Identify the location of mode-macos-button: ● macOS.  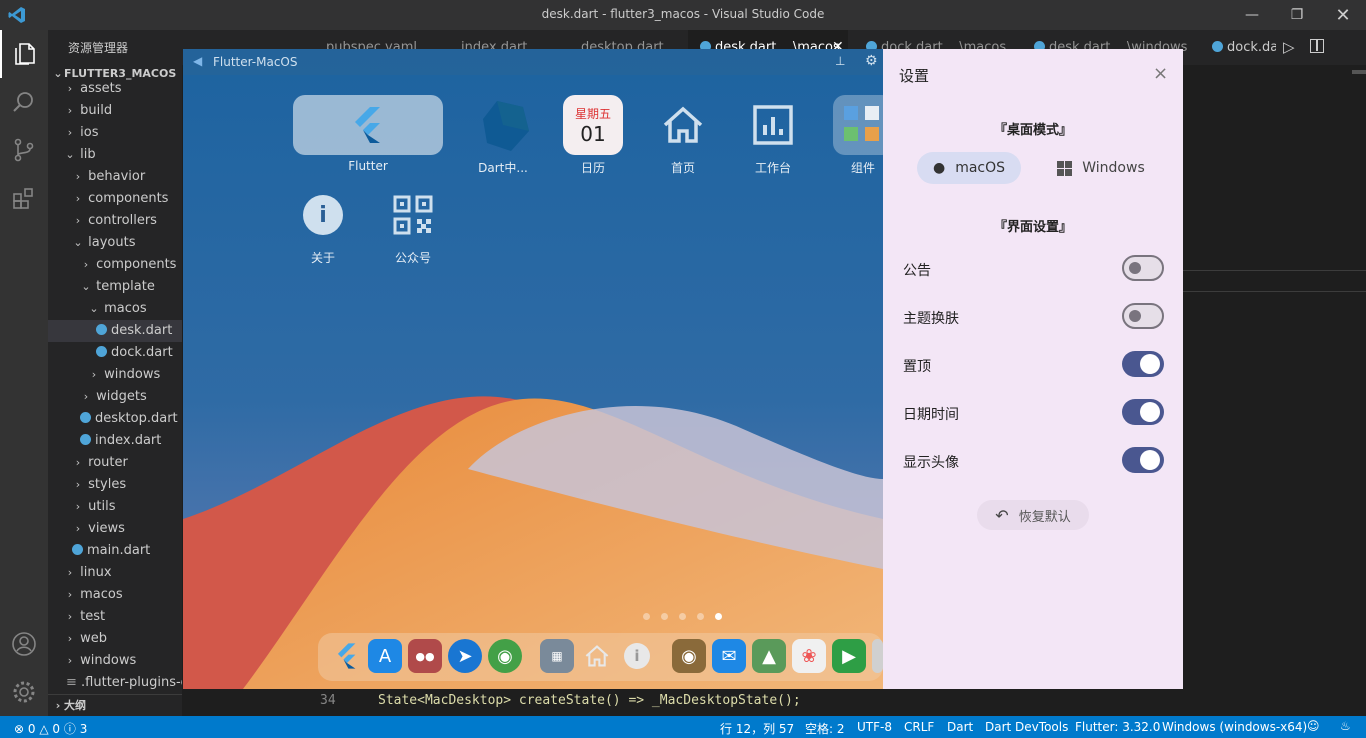
(969, 168).